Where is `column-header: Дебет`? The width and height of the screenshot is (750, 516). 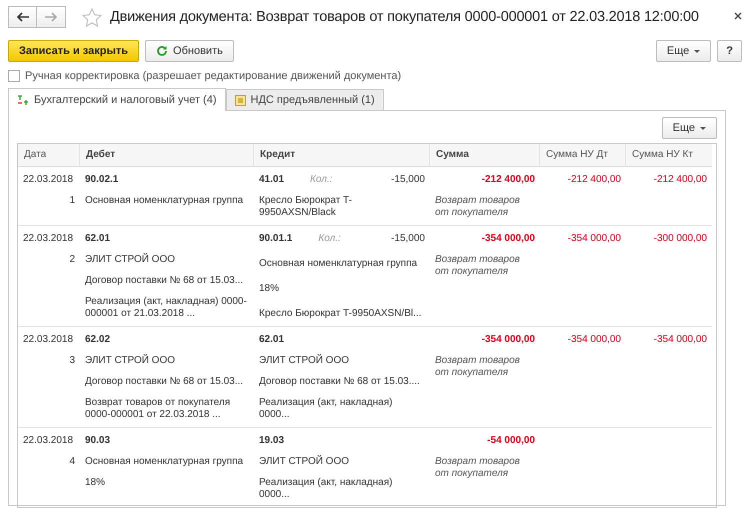
column-header: Дебет is located at coordinates (167, 155).